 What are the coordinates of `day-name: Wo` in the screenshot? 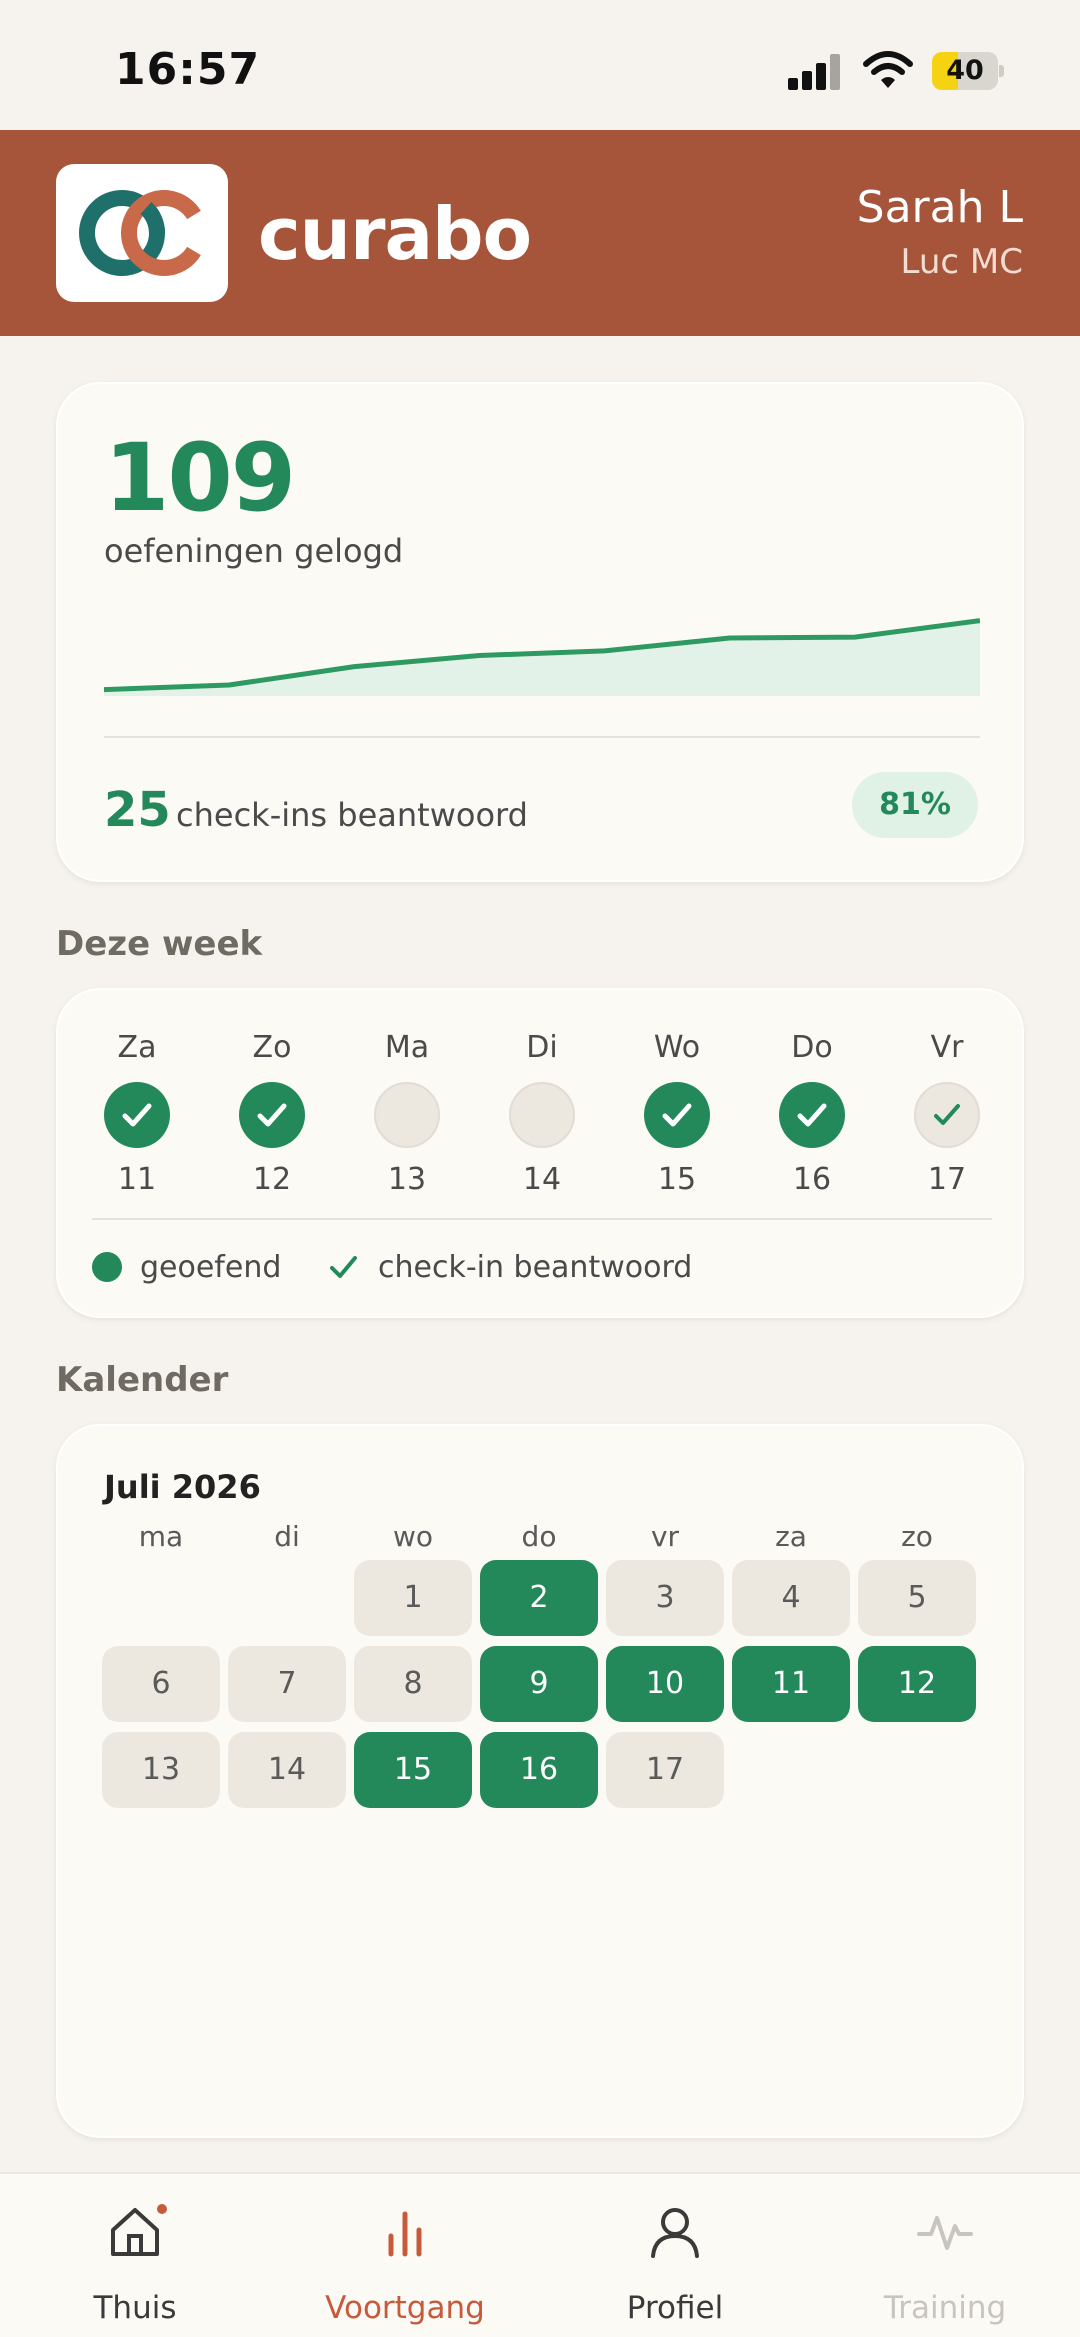 It's located at (677, 1047).